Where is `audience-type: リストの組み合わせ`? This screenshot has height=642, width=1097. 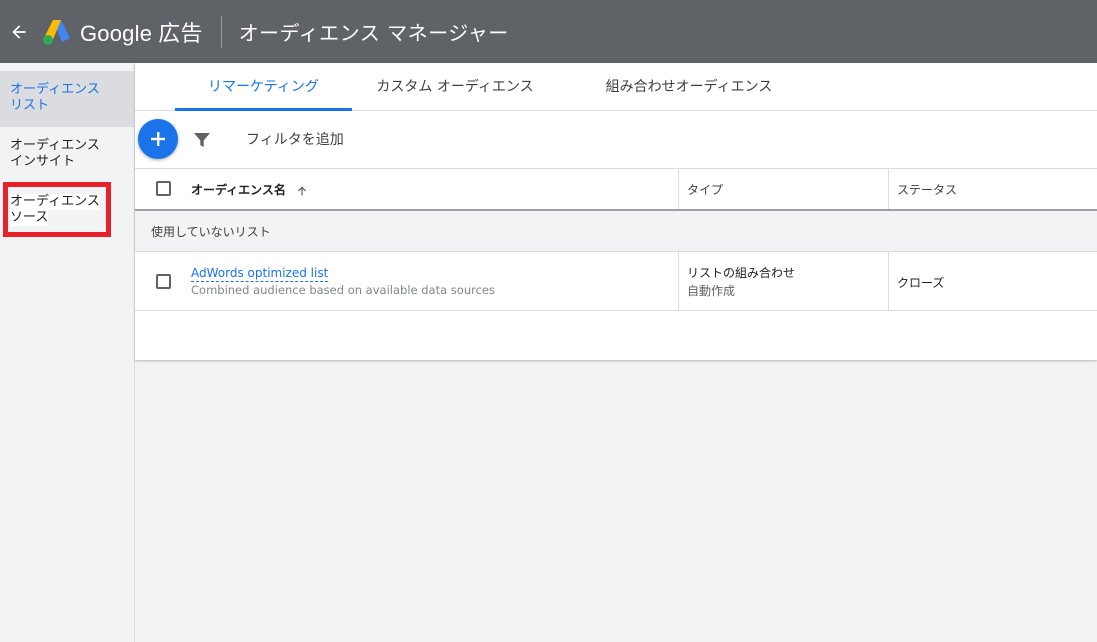 audience-type: リストの組み合わせ is located at coordinates (741, 273).